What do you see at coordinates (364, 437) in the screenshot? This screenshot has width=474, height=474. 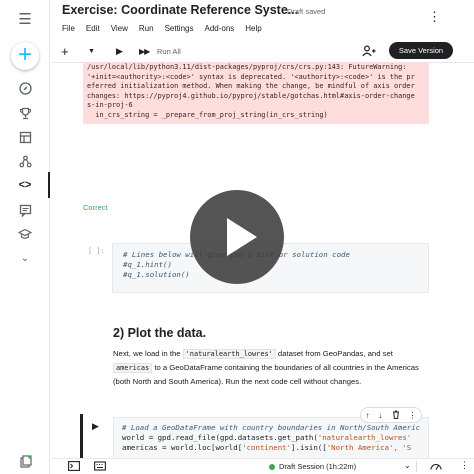 I see `code-string: 'naturalearth_lowres'` at bounding box center [364, 437].